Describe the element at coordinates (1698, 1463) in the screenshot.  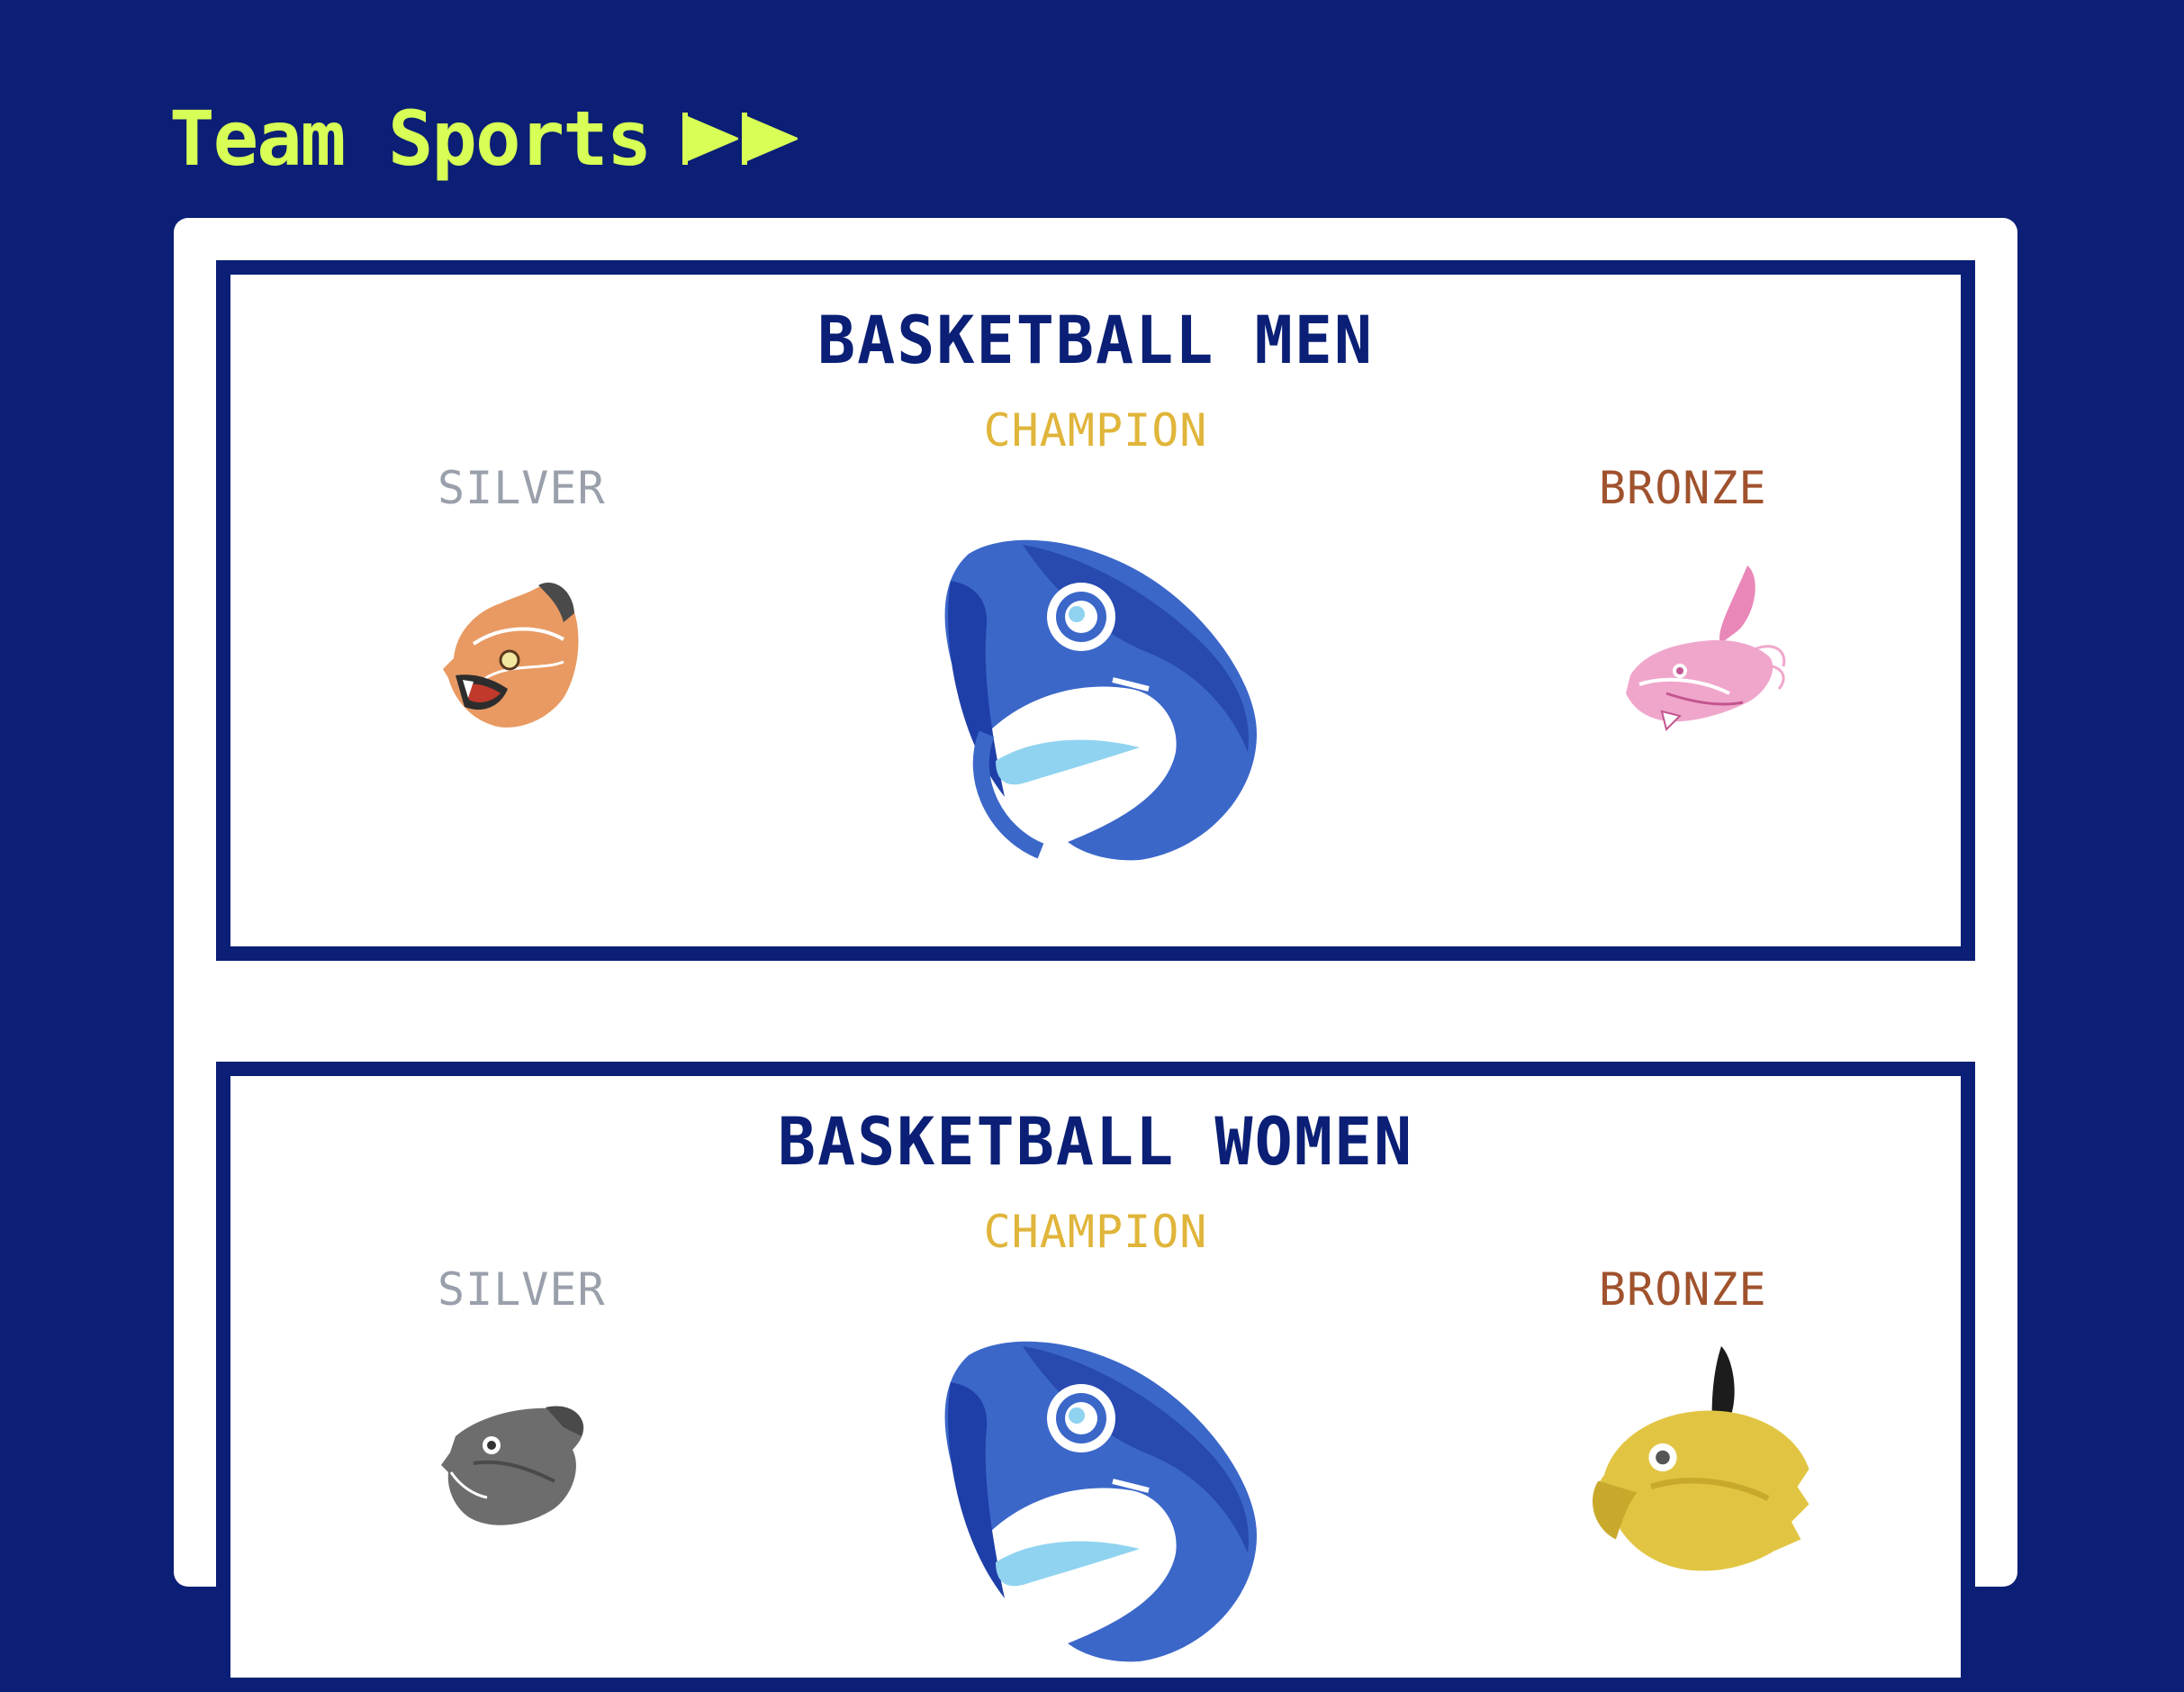
I see `yellow-eagle-mascot-icon` at that location.